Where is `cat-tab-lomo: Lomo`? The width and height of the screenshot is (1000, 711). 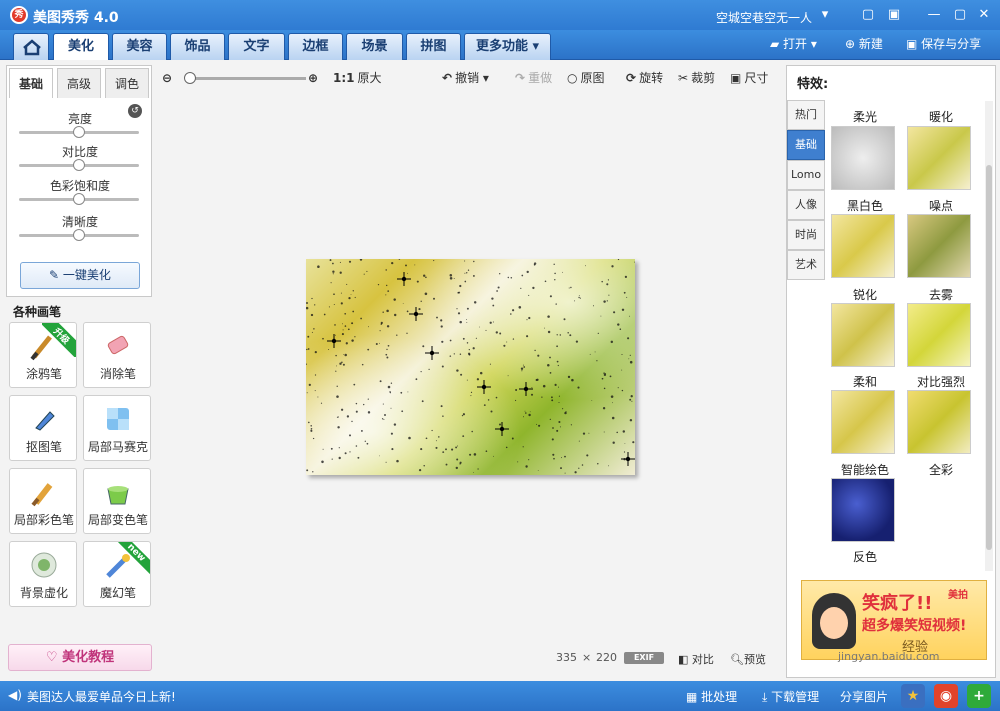 cat-tab-lomo: Lomo is located at coordinates (806, 175).